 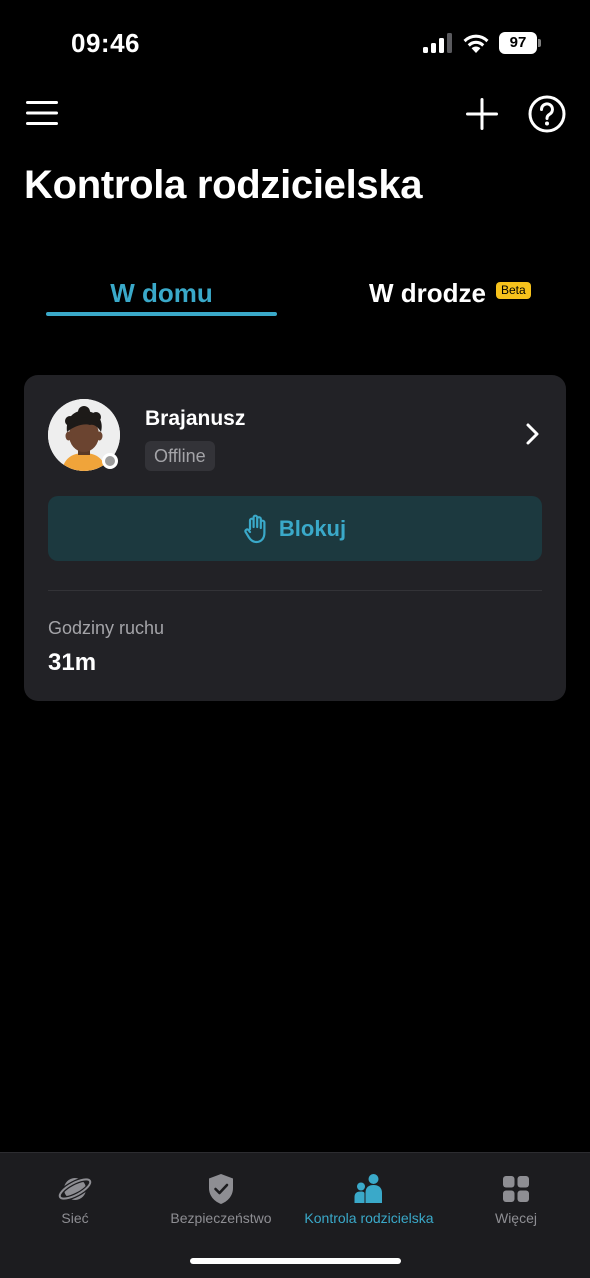 What do you see at coordinates (105, 43) in the screenshot?
I see `status-time: 09:46` at bounding box center [105, 43].